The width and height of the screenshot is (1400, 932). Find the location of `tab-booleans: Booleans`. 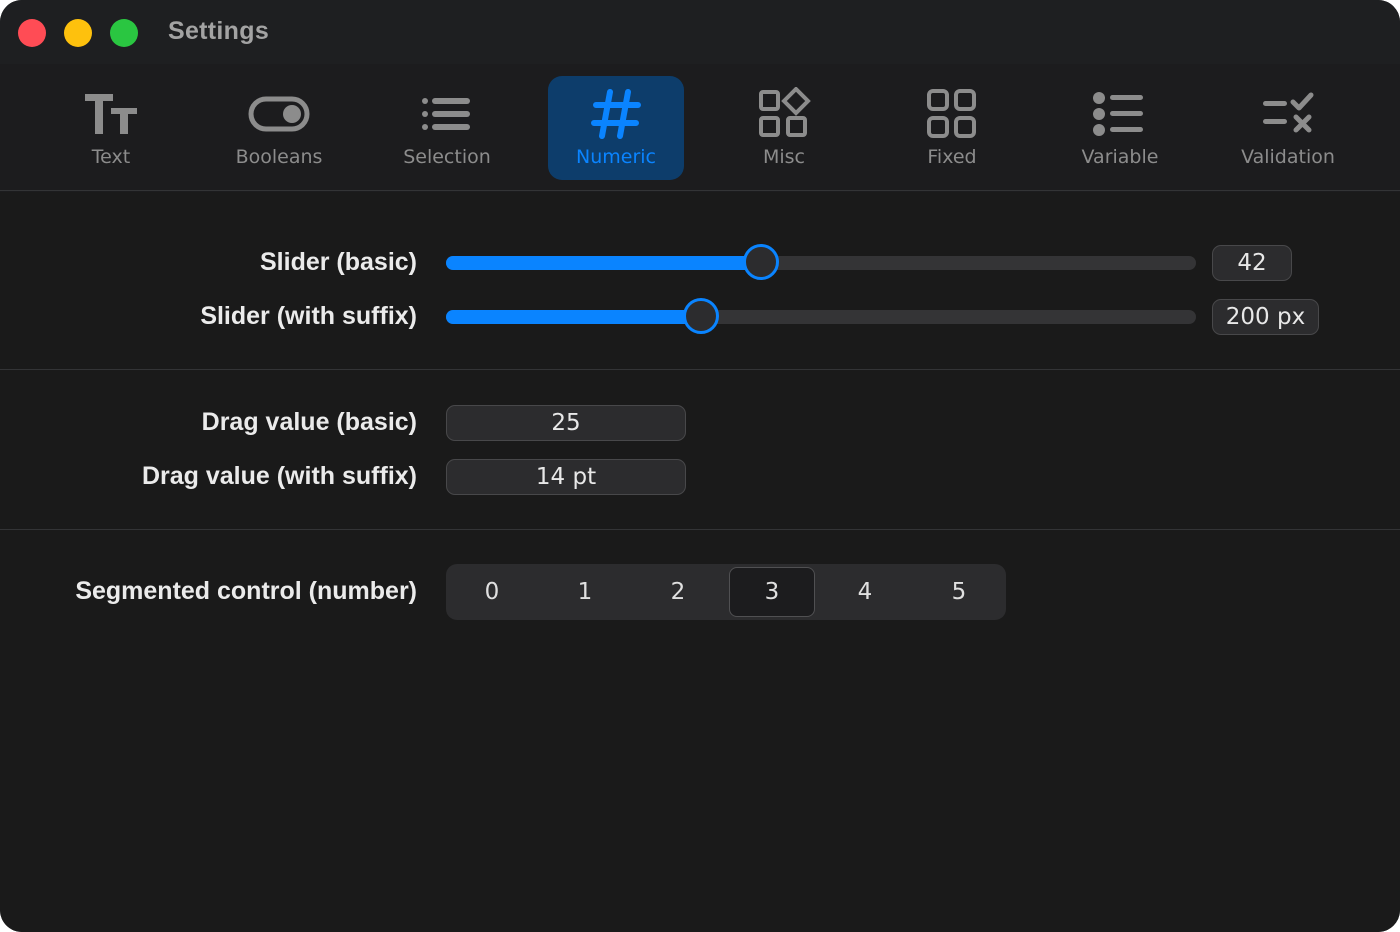

tab-booleans: Booleans is located at coordinates (279, 128).